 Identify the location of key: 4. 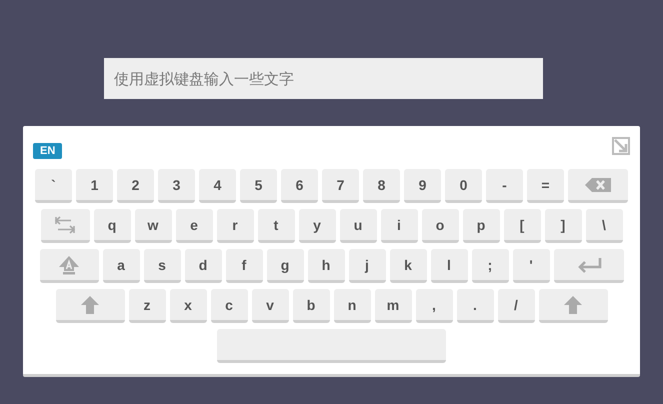
(217, 186).